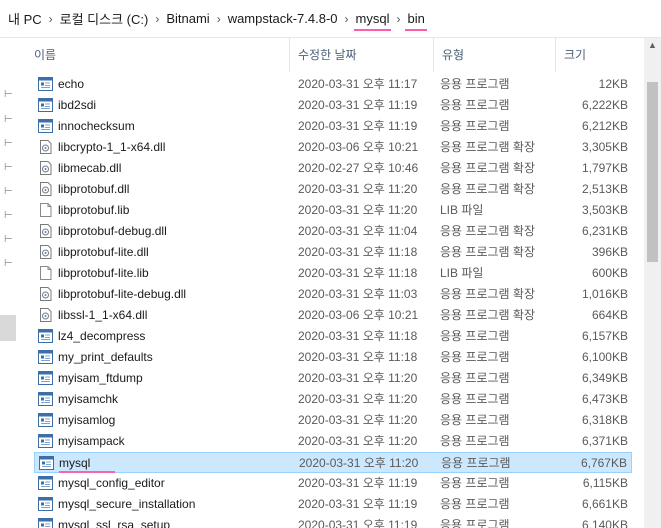  Describe the element at coordinates (604, 168) in the screenshot. I see `file-size: 1,797KB` at that location.